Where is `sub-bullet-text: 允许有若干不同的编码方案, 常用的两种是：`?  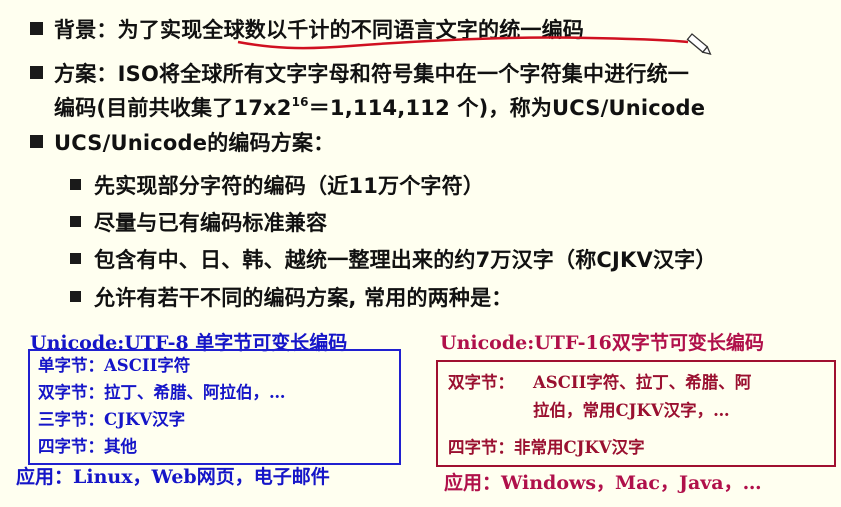 sub-bullet-text: 允许有若干不同的编码方案, 常用的两种是： is located at coordinates (303, 298).